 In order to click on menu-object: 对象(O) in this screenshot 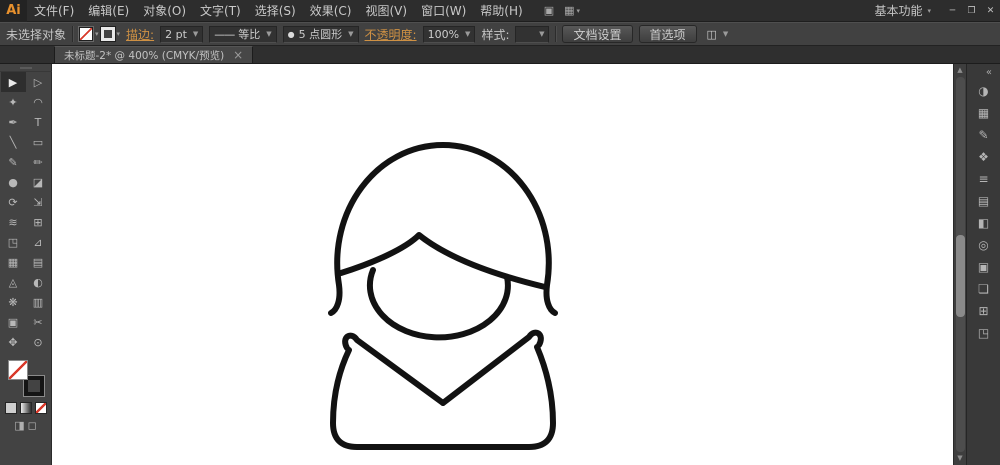, I will do `click(164, 11)`.